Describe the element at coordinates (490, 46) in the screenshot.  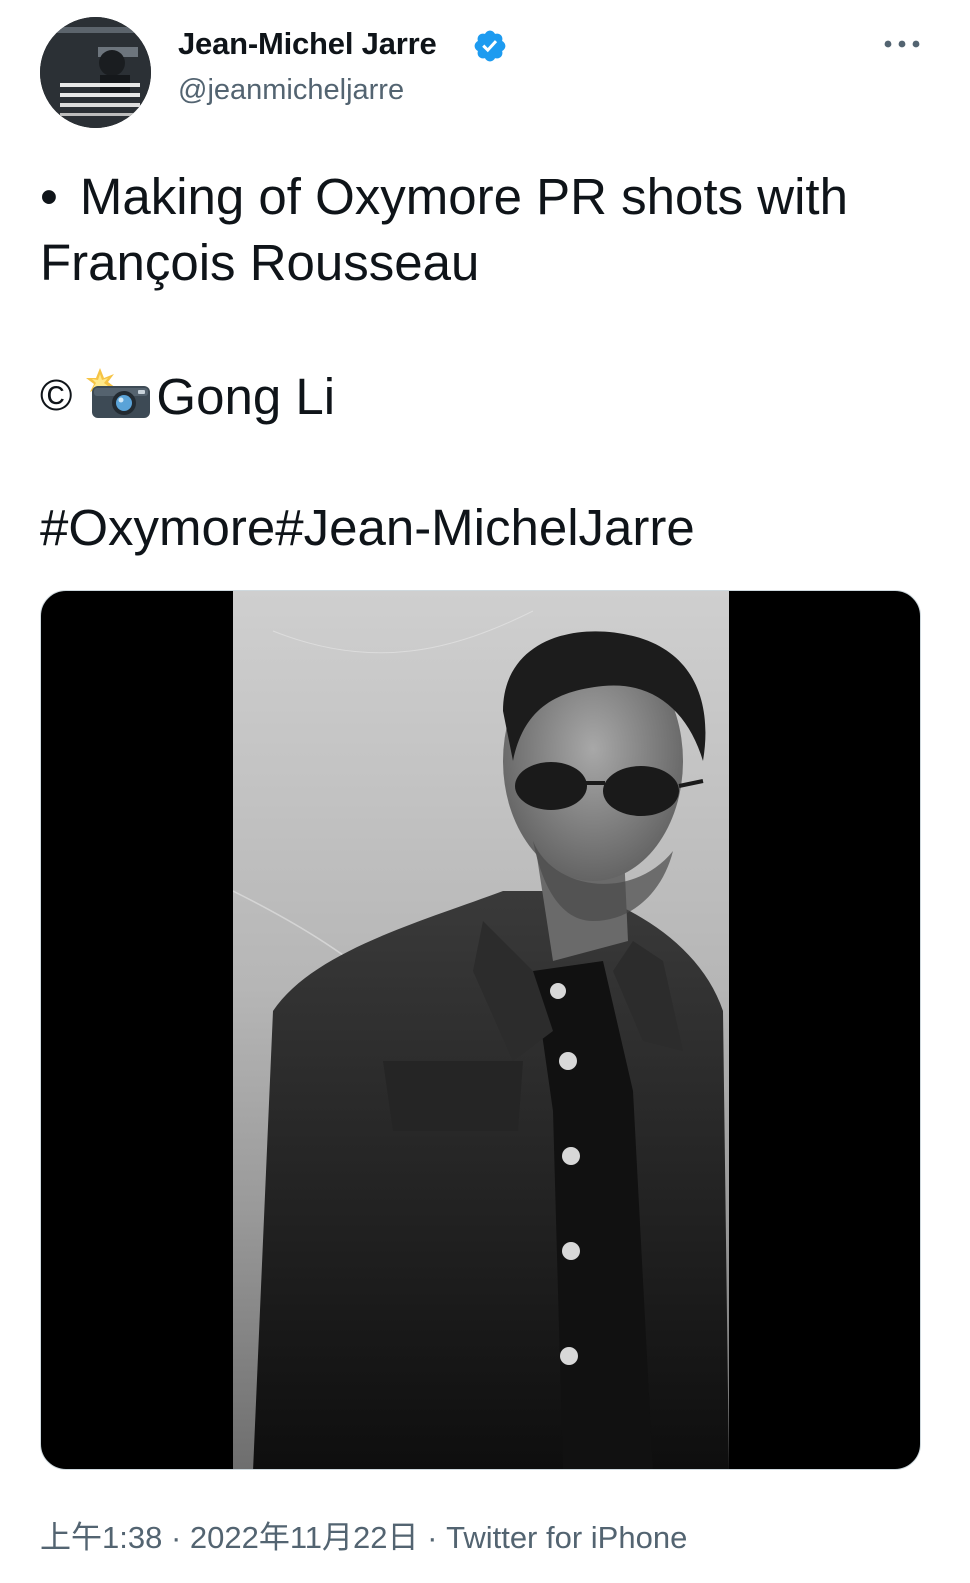
I see `verified-badge-icon` at that location.